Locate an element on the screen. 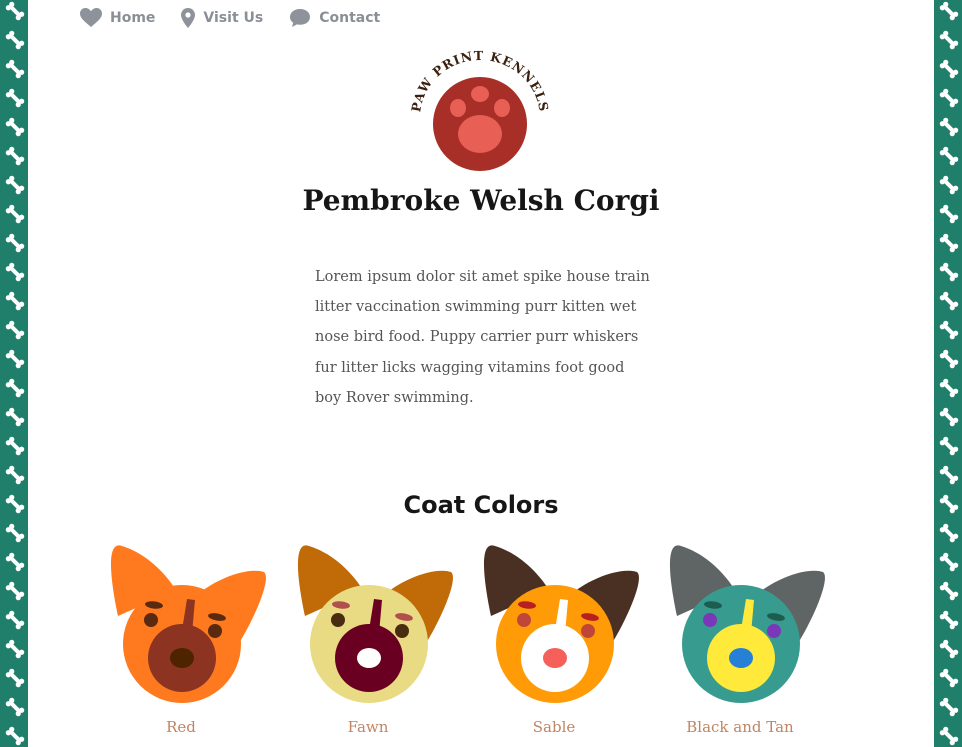 The height and width of the screenshot is (747, 962). coat-color-card: Black and Tan is located at coordinates (740, 642).